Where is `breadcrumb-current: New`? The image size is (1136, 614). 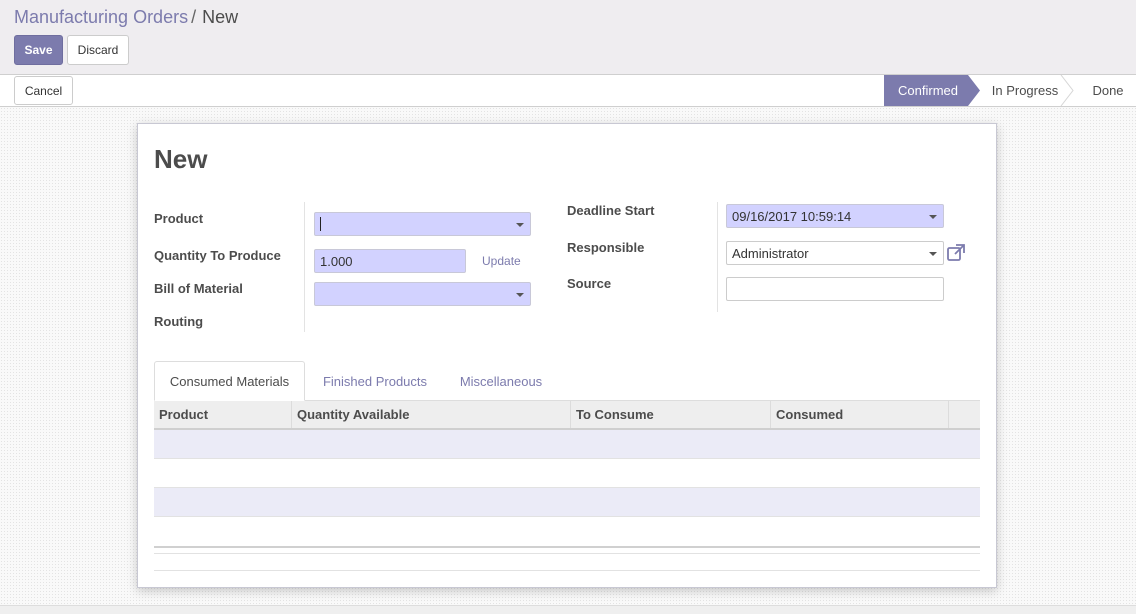
breadcrumb-current: New is located at coordinates (220, 17).